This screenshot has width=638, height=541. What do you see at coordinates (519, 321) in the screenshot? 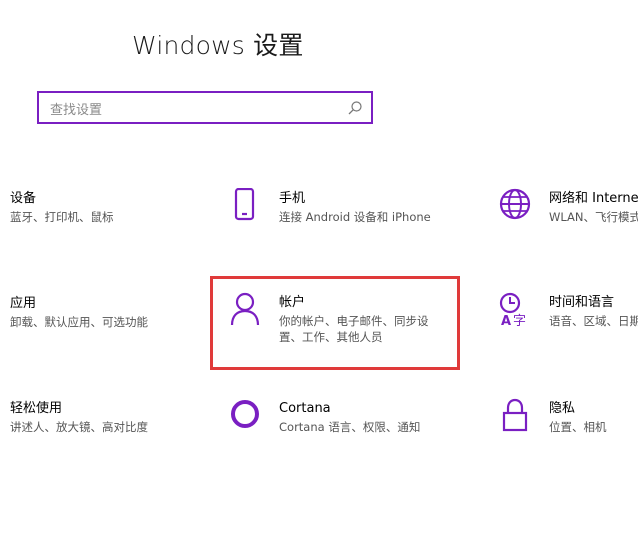
I see `svg-text: 字` at bounding box center [519, 321].